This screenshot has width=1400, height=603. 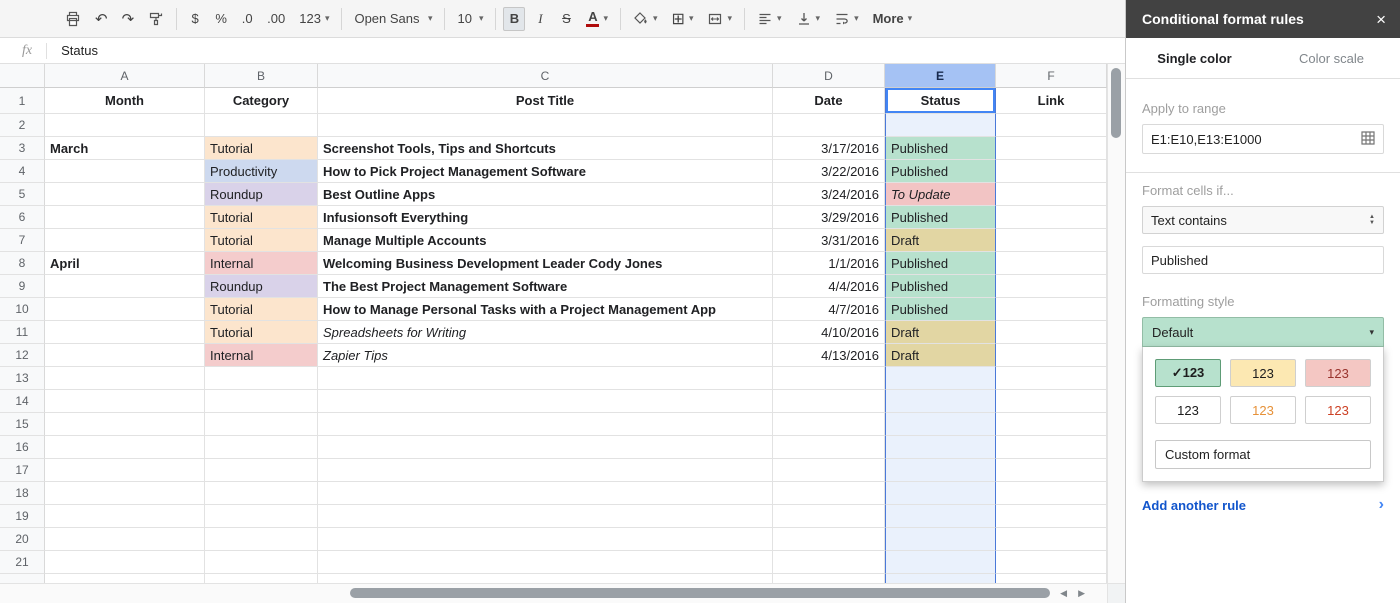 I want to click on cell-F1: Link, so click(x=1051, y=101).